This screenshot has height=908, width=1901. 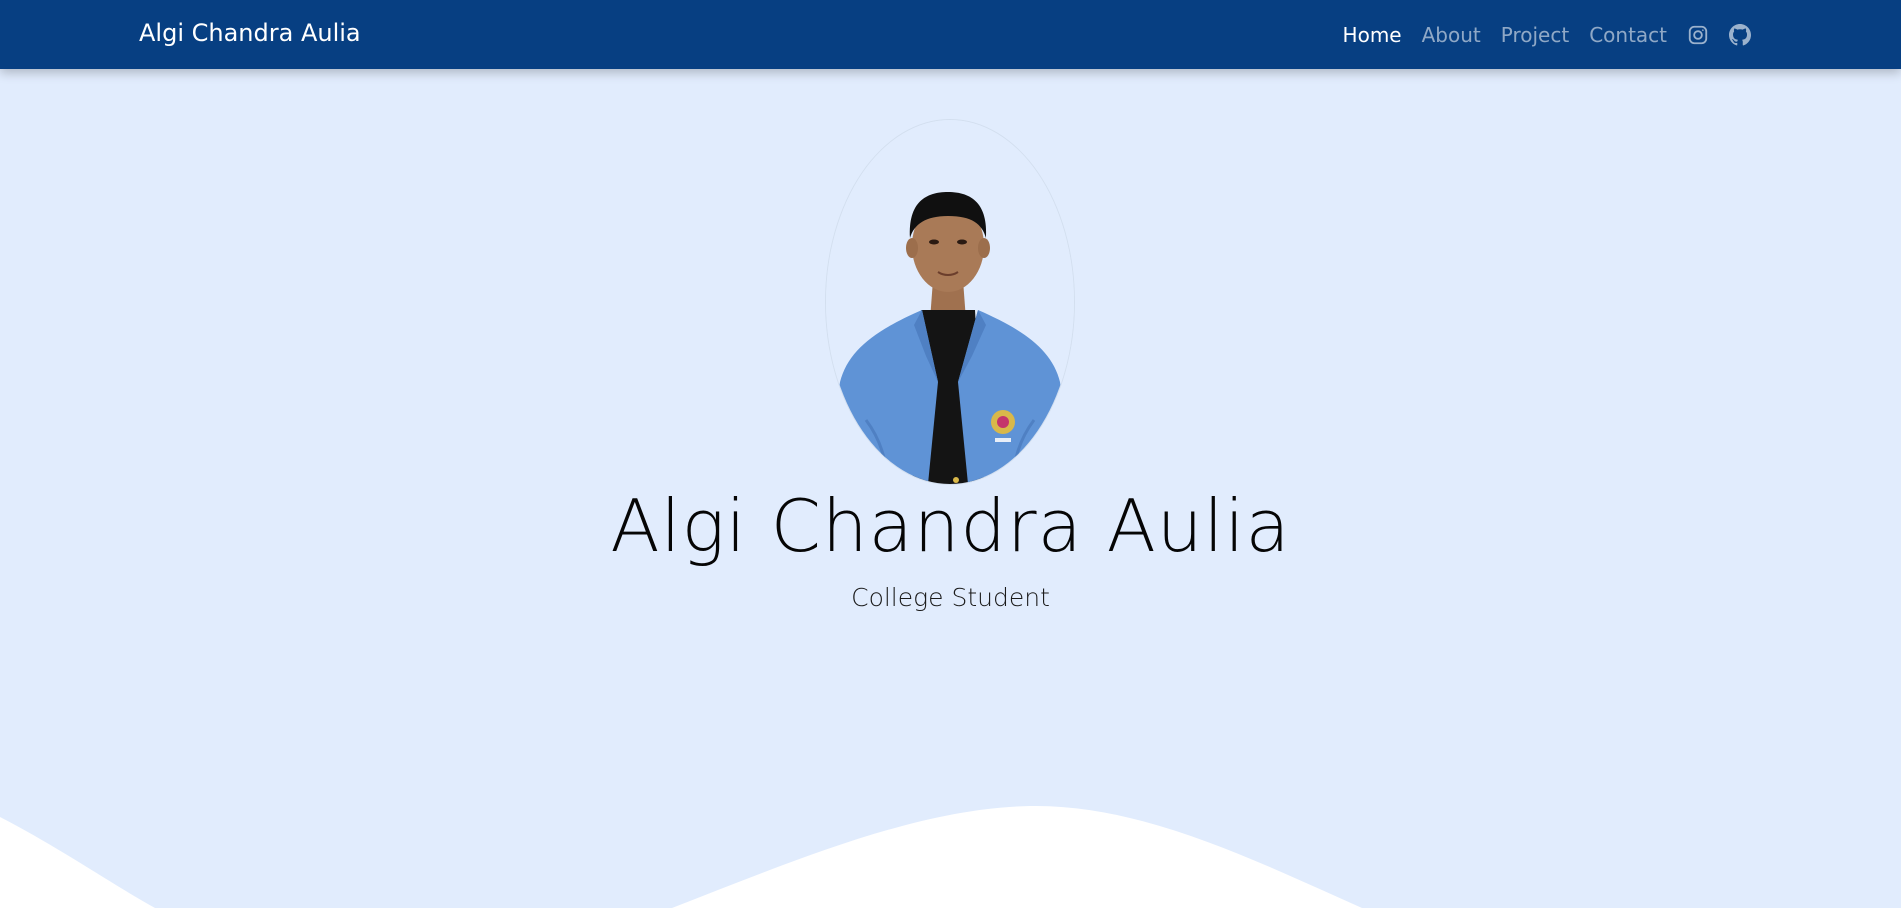 I want to click on hero-role: College Student, so click(x=950, y=597).